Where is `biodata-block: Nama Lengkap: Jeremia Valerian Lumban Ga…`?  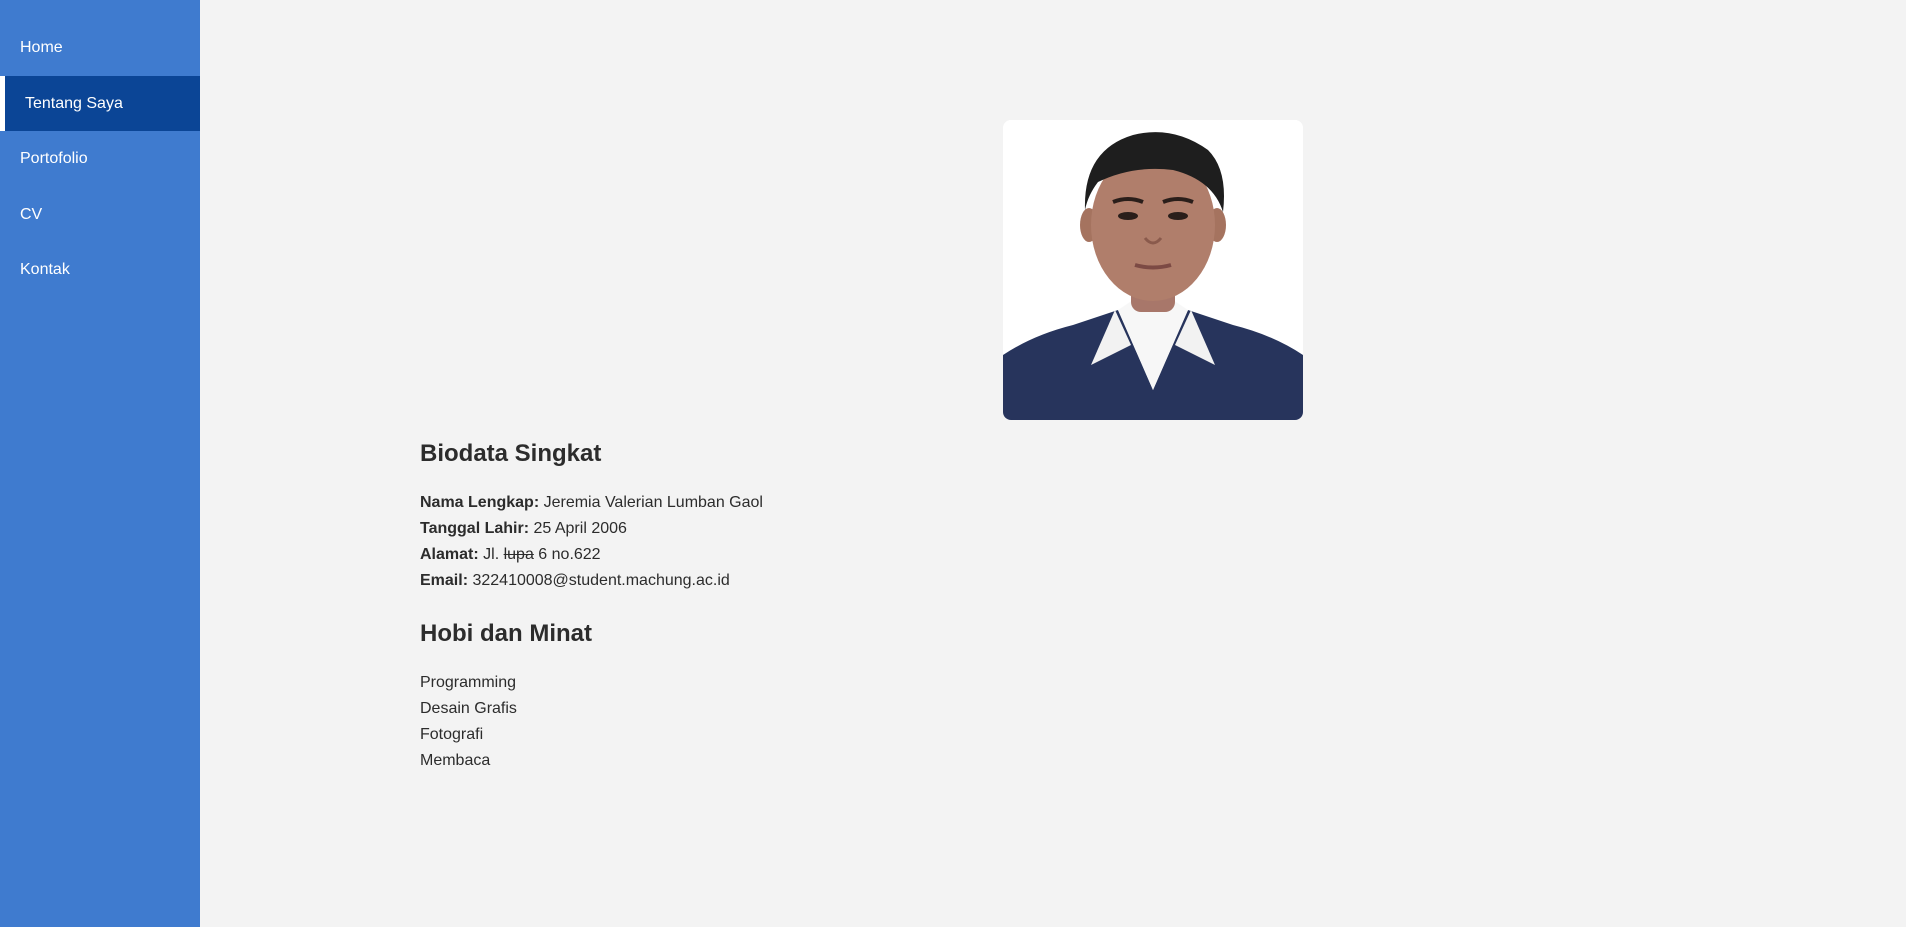
biodata-block: Nama Lengkap: Jeremia Valerian Lumban Ga… is located at coordinates (870, 542).